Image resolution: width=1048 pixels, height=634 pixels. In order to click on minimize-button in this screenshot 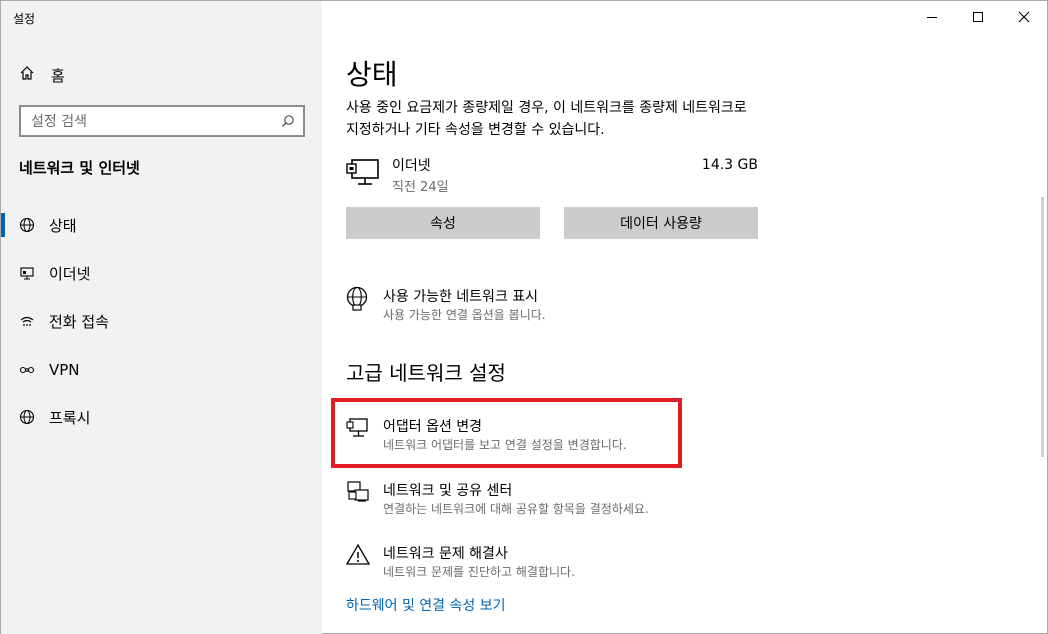, I will do `click(932, 17)`.